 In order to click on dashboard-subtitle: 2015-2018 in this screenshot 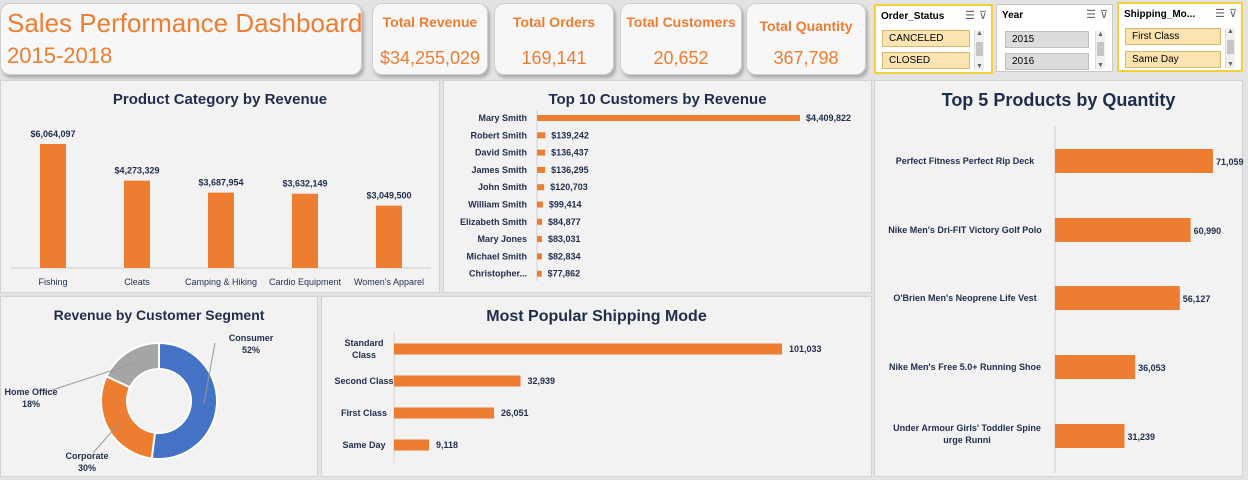, I will do `click(60, 55)`.